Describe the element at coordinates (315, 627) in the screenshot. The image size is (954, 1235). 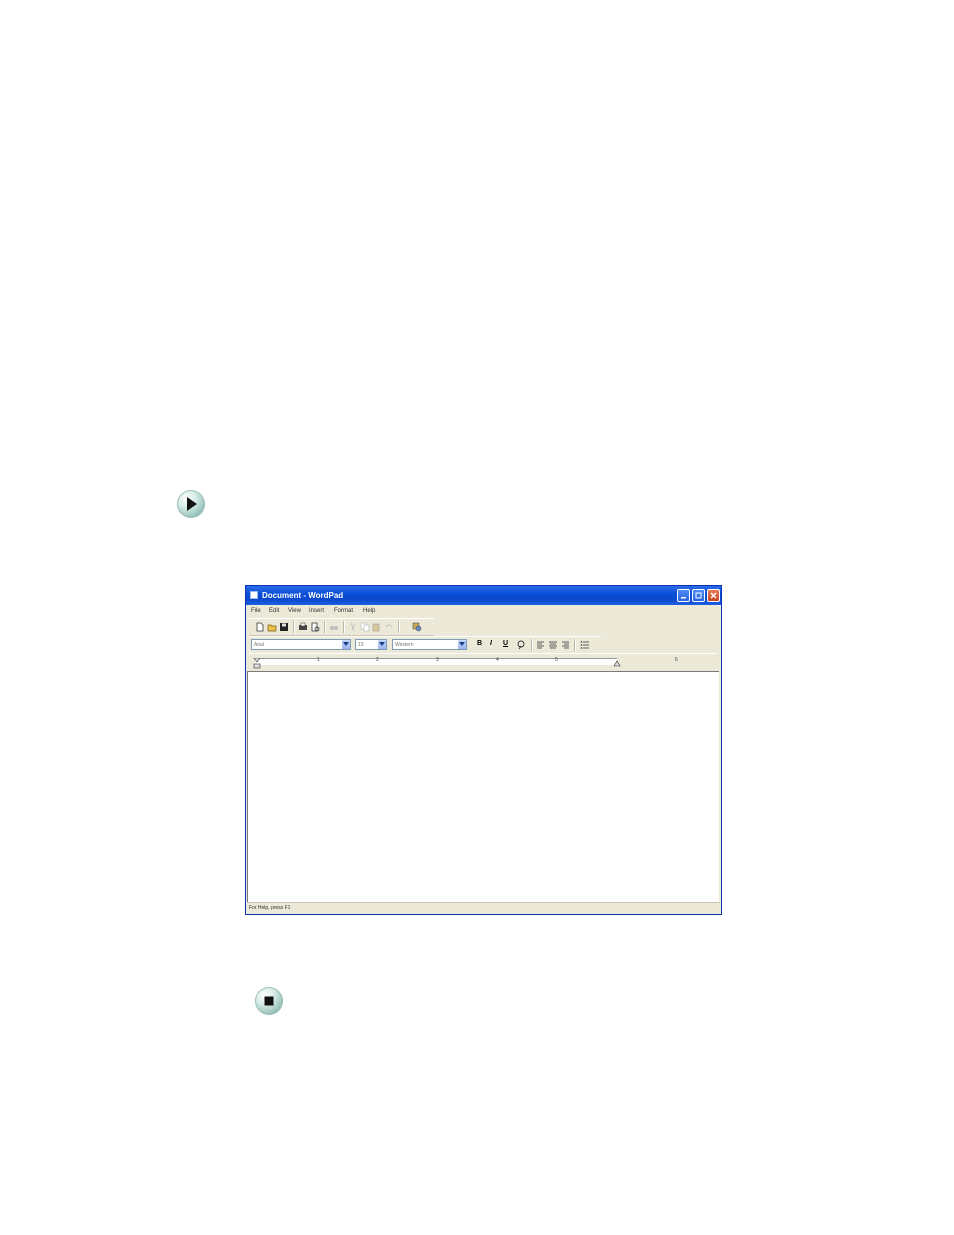
I see `print-preview-icon` at that location.